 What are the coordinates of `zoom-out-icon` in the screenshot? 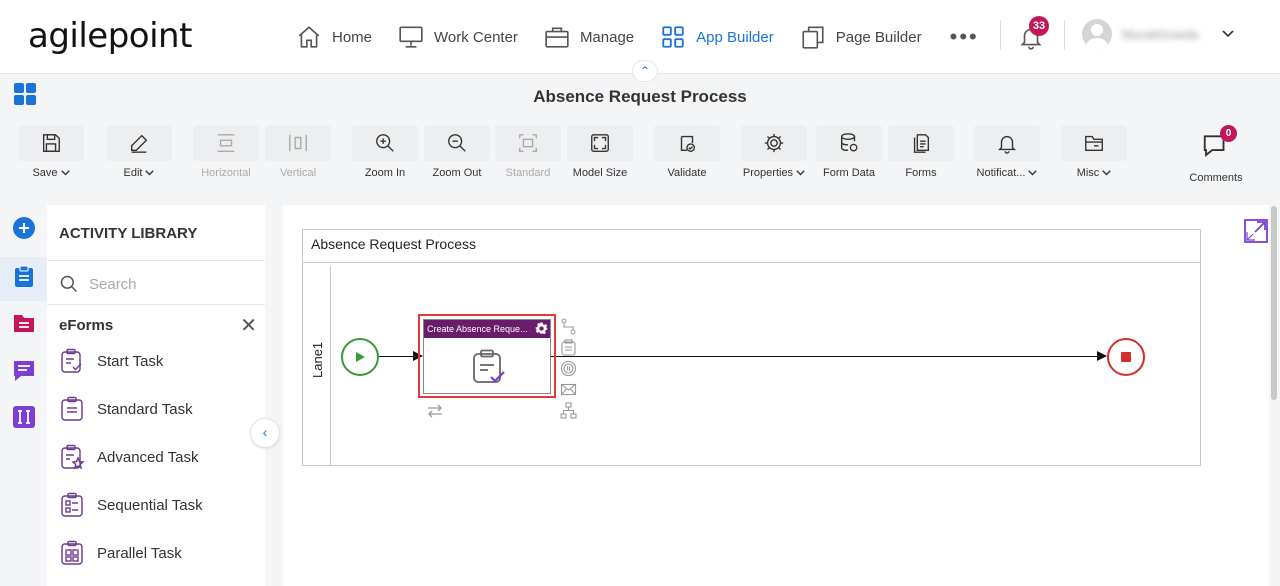 It's located at (457, 143).